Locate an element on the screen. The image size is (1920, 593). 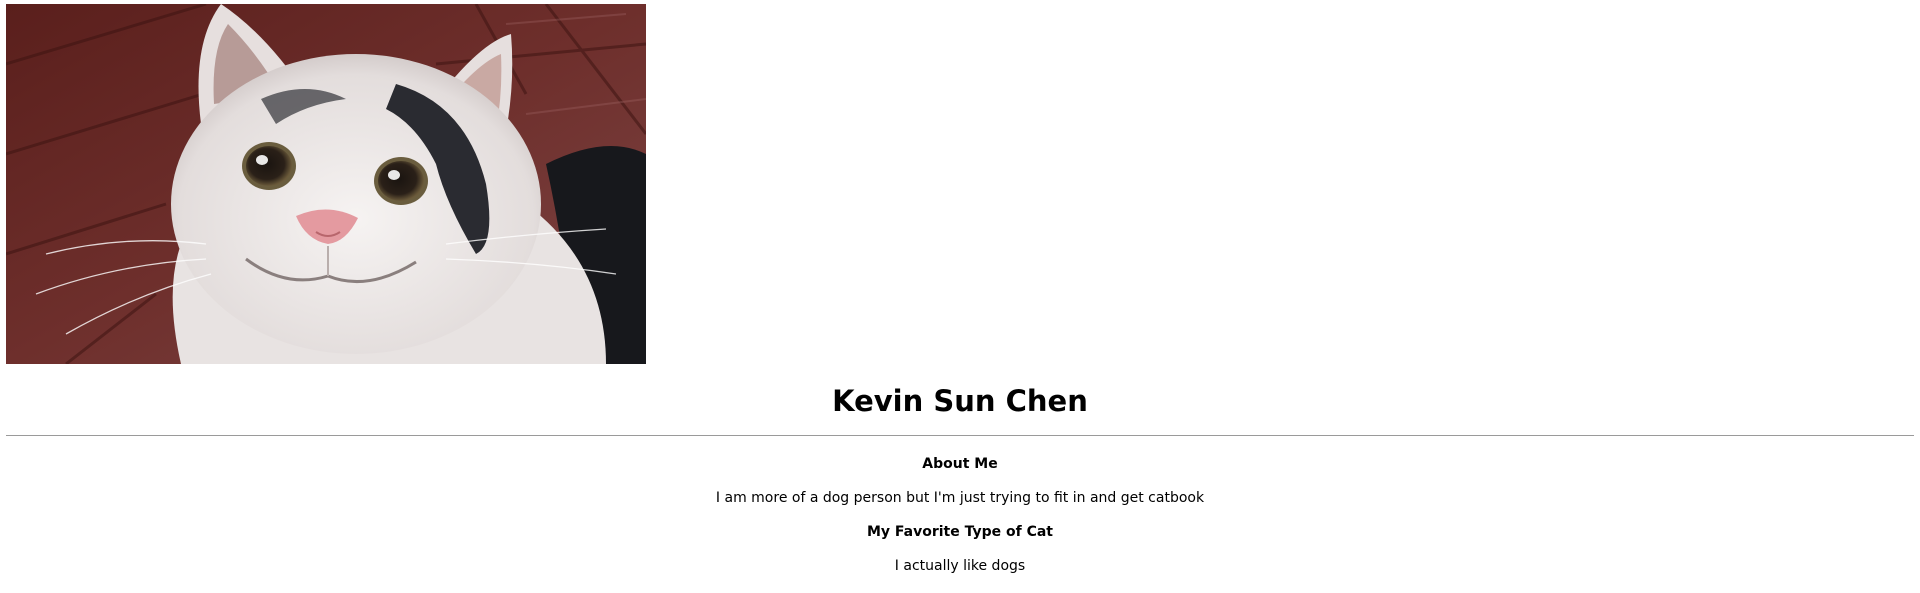
section-divider is located at coordinates (960, 435).